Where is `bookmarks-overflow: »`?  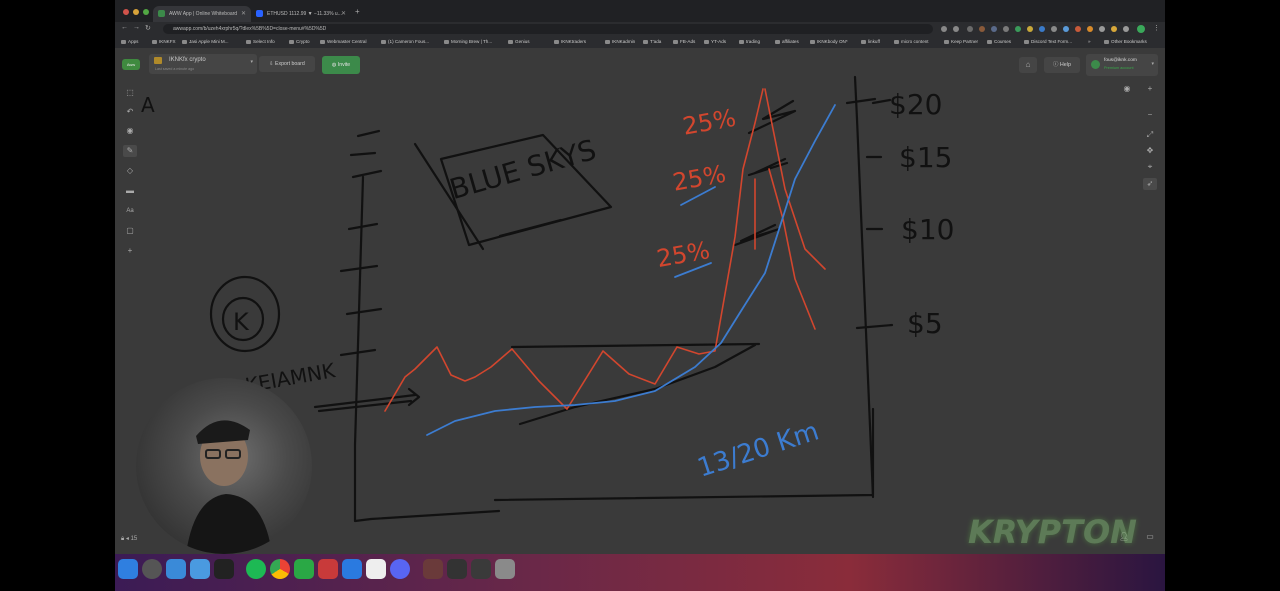 bookmarks-overflow: » is located at coordinates (1089, 42).